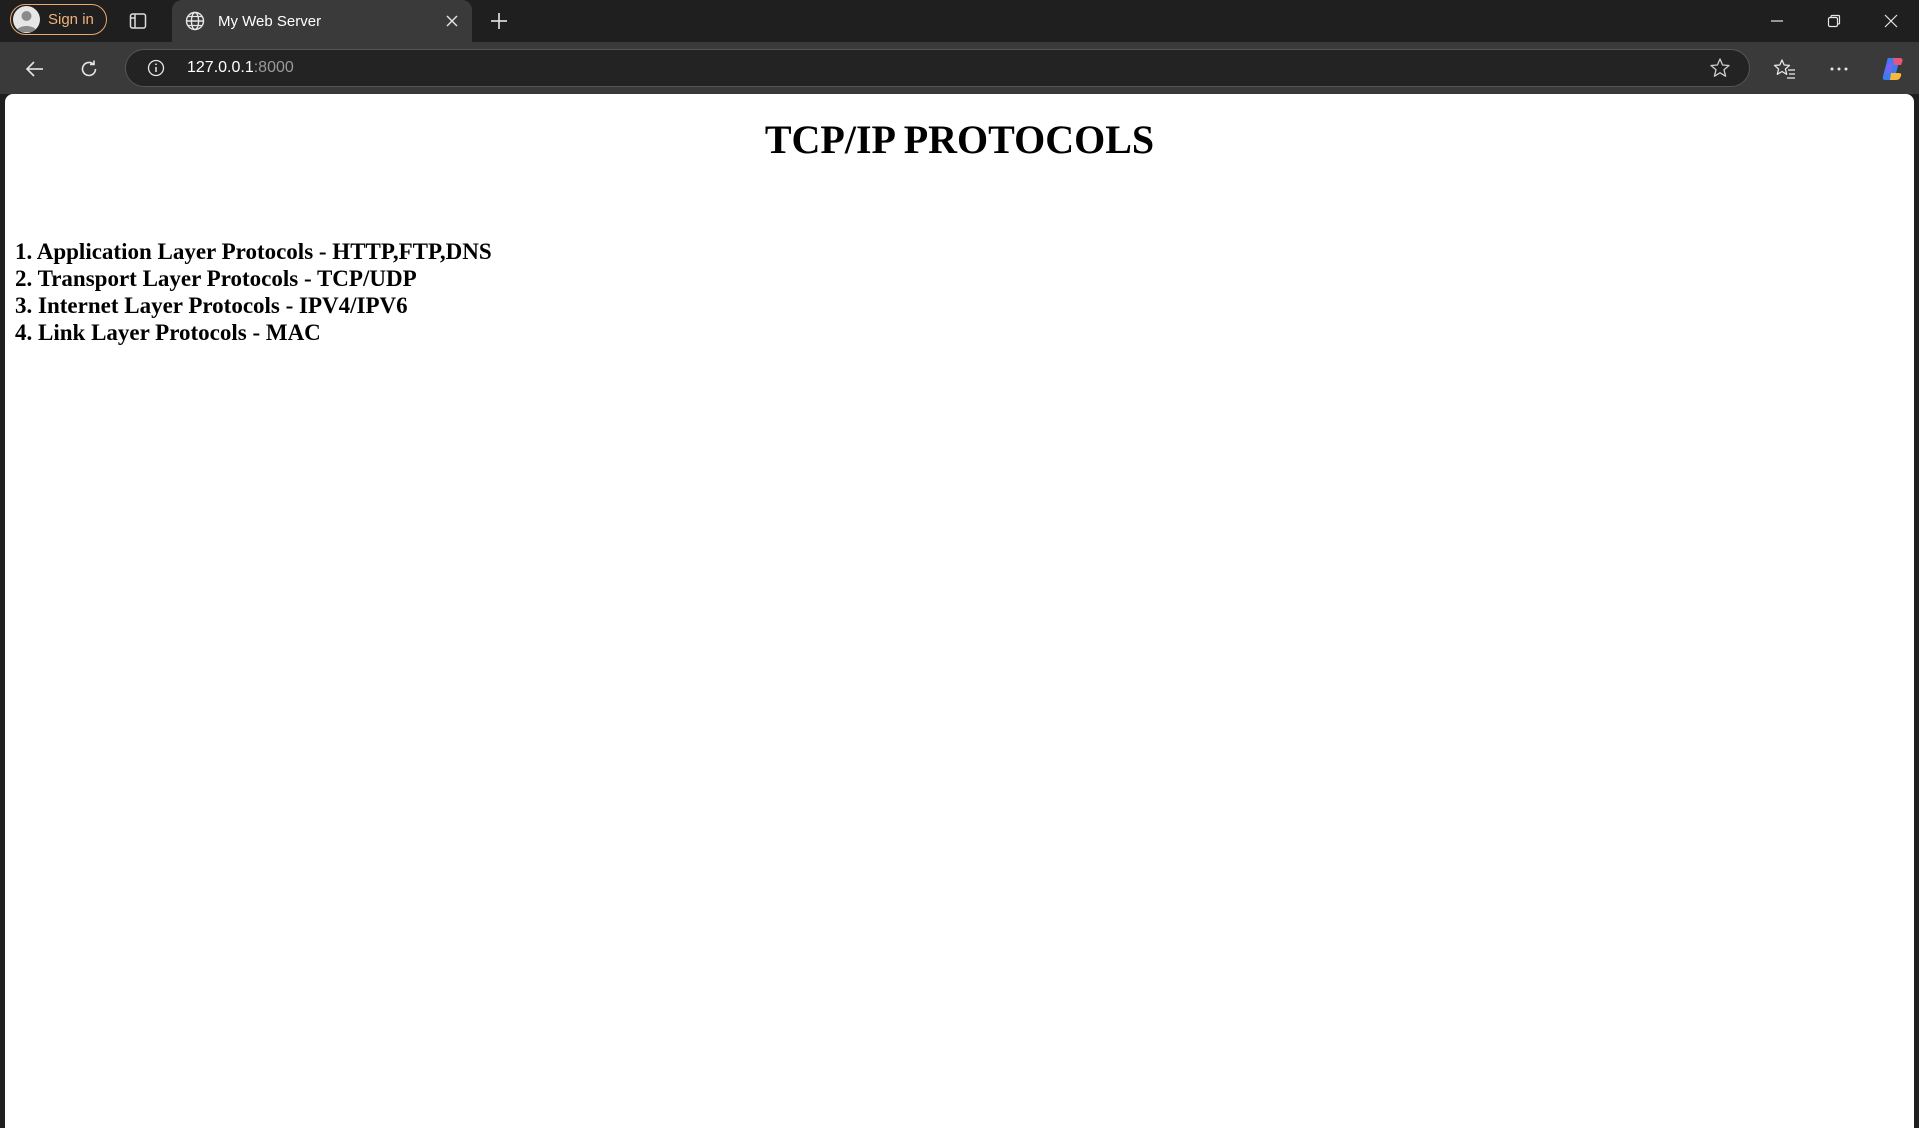  I want to click on list-item: 3. Internet Layer Protocols - IPV4/IPV6, so click(211, 305).